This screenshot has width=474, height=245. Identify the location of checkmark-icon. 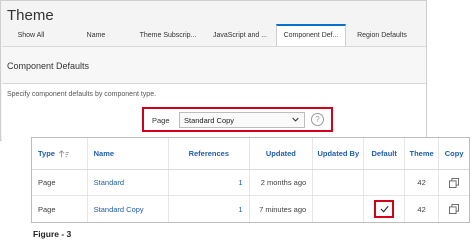
(384, 209).